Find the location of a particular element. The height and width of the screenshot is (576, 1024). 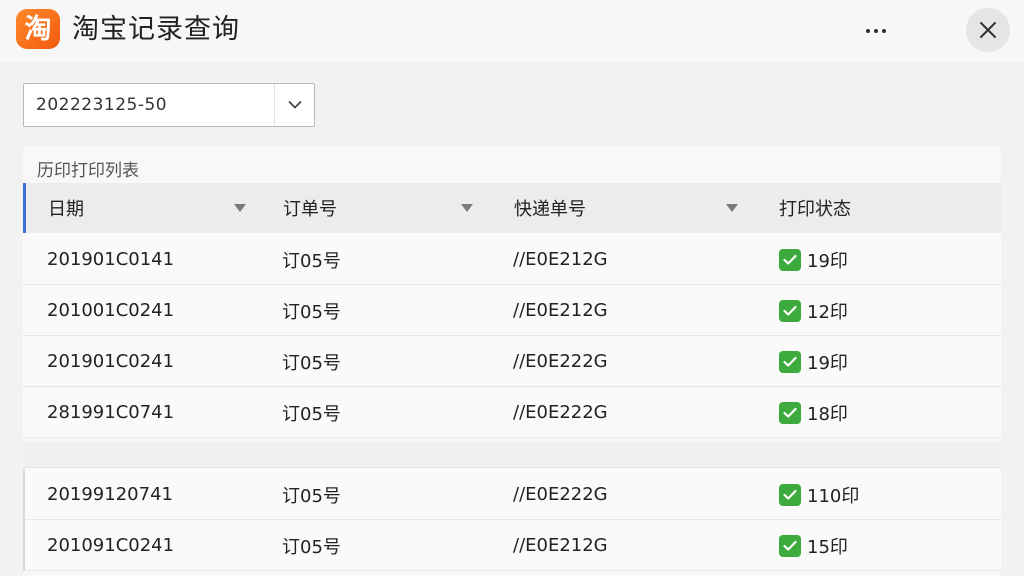

table-row: 201901C0241 订05号 //E0E222G 19印 is located at coordinates (512, 361).